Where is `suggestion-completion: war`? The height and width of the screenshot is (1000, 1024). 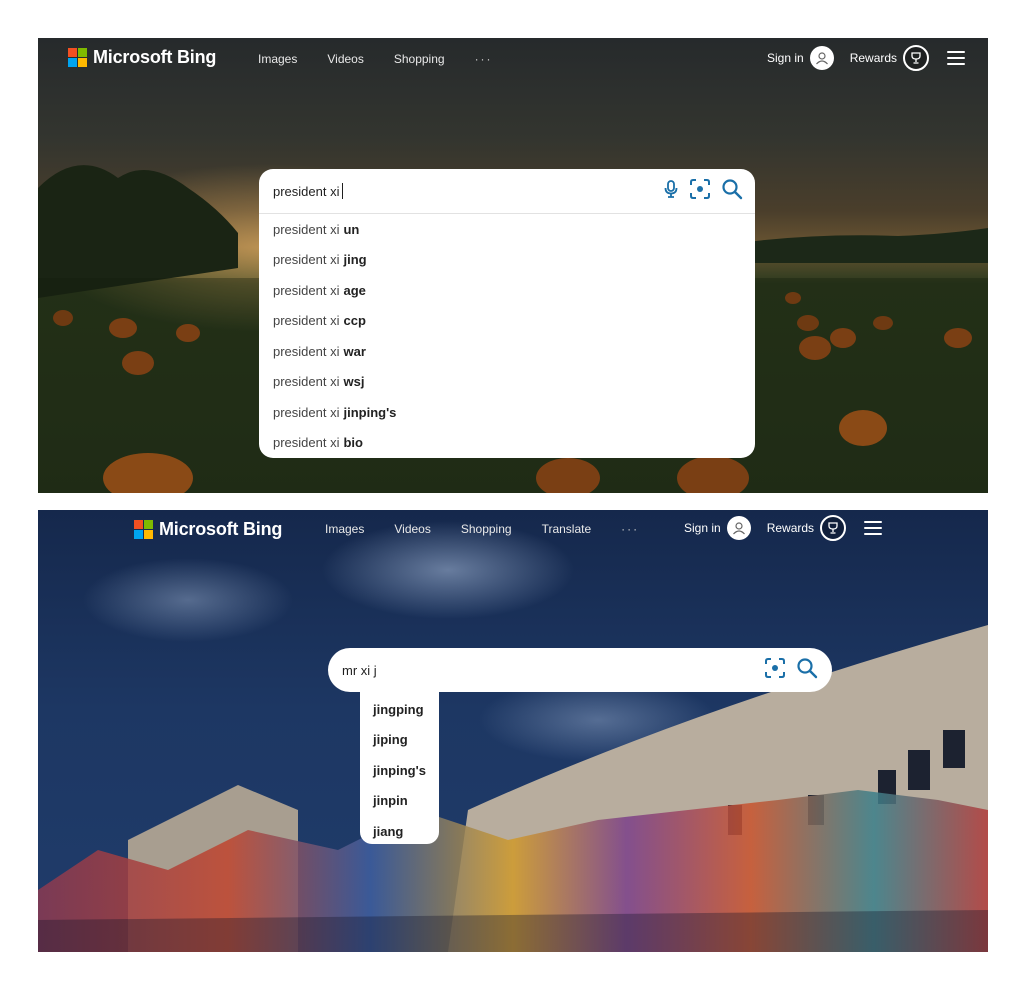 suggestion-completion: war is located at coordinates (354, 351).